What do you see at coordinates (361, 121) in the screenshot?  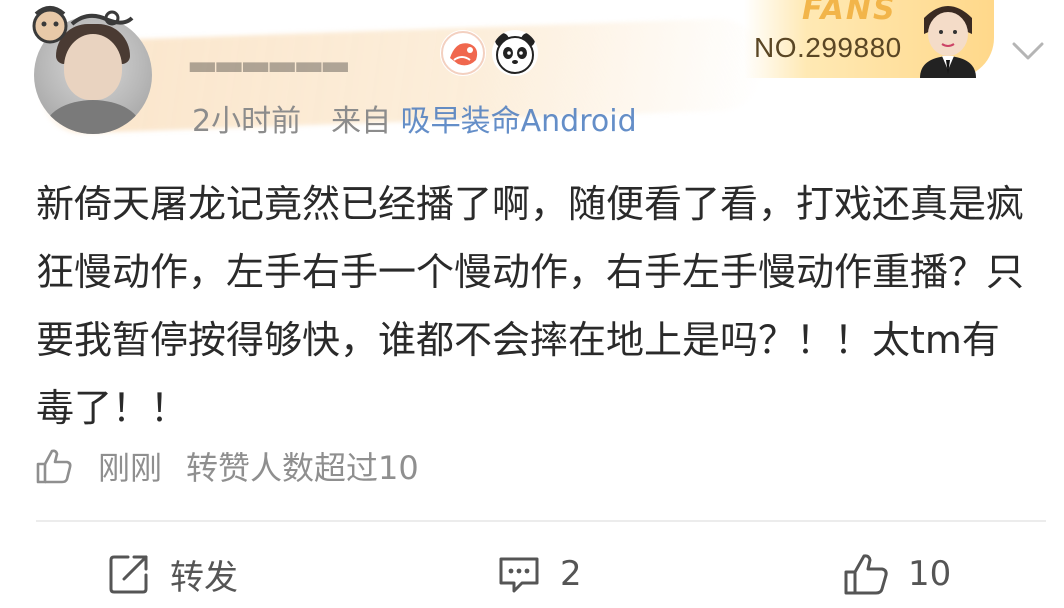 I see `post-source-prefix: 来自` at bounding box center [361, 121].